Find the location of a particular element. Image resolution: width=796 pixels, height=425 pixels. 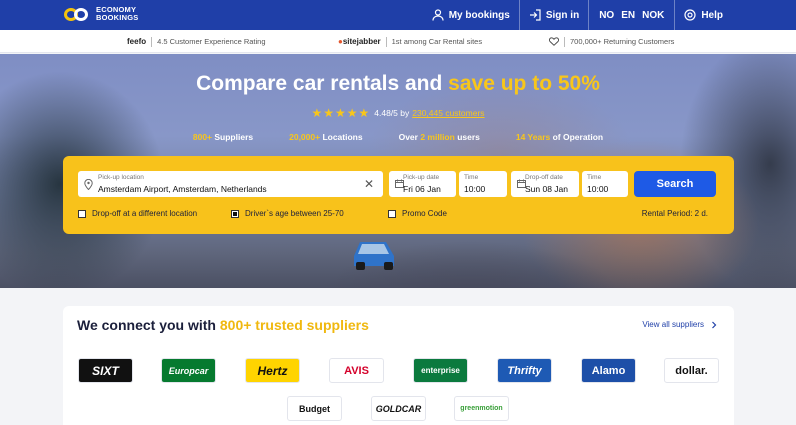

rating-value: 4.48/5 by is located at coordinates (392, 113).